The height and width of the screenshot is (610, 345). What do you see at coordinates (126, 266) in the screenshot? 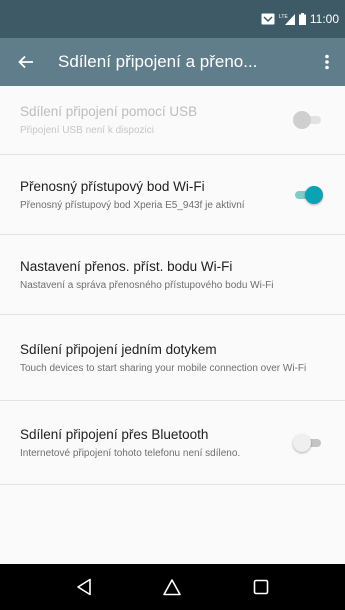
I see `setting-title: Nastavení přenos. příst. bodu Wi-Fi` at bounding box center [126, 266].